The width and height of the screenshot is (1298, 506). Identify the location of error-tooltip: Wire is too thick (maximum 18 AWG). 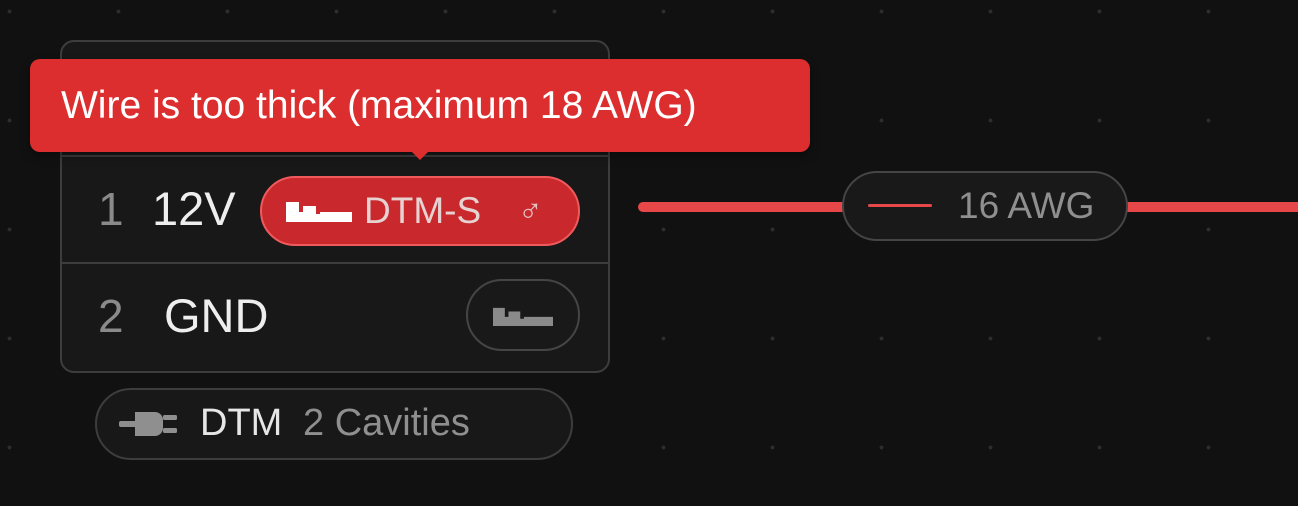
(420, 109).